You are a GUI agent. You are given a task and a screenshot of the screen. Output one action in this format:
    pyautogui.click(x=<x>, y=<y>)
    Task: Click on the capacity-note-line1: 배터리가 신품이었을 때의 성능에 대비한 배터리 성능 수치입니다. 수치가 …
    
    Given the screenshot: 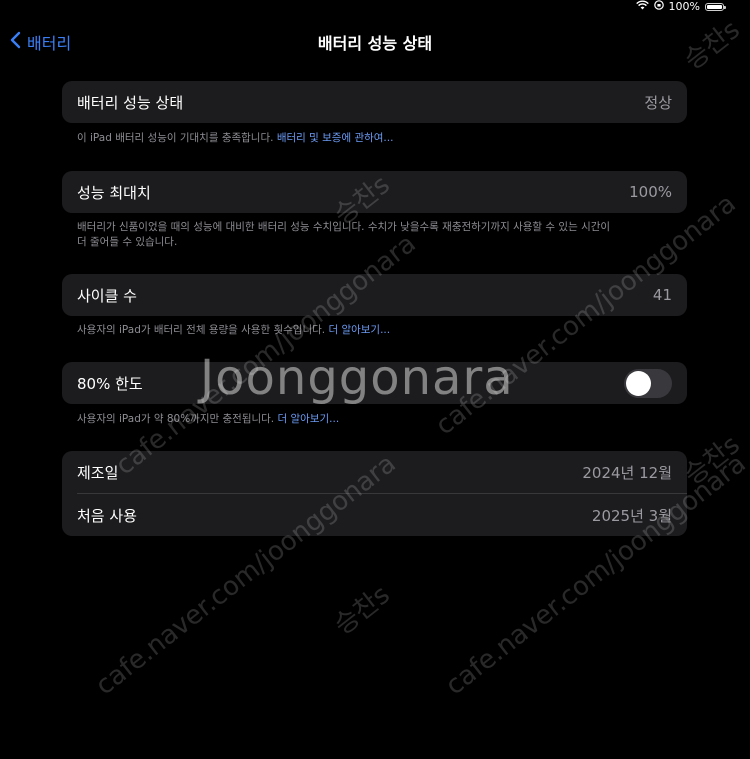 What is the action you would take?
    pyautogui.click(x=344, y=227)
    